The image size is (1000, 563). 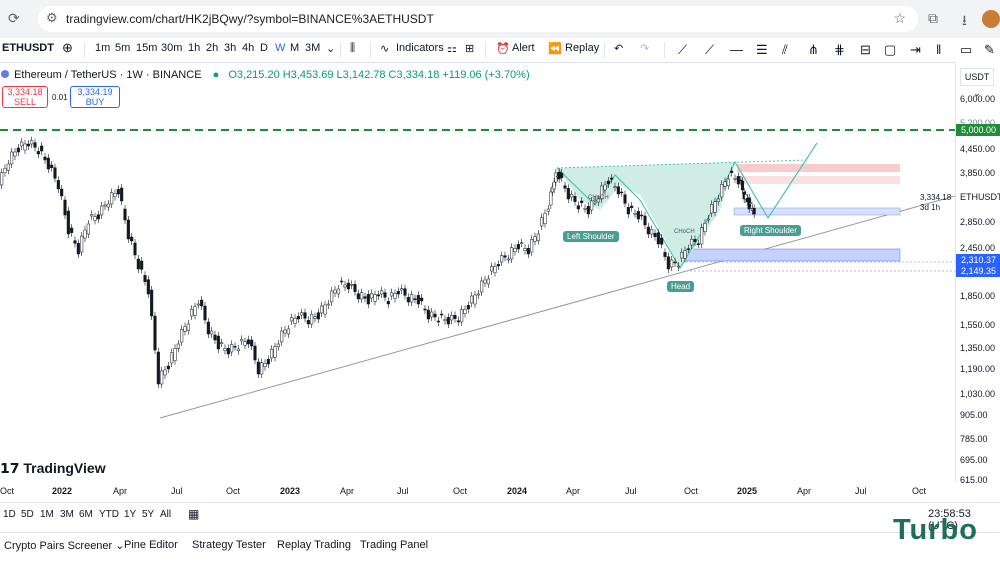 What do you see at coordinates (212, 48) in the screenshot?
I see `interval-2h: 2h` at bounding box center [212, 48].